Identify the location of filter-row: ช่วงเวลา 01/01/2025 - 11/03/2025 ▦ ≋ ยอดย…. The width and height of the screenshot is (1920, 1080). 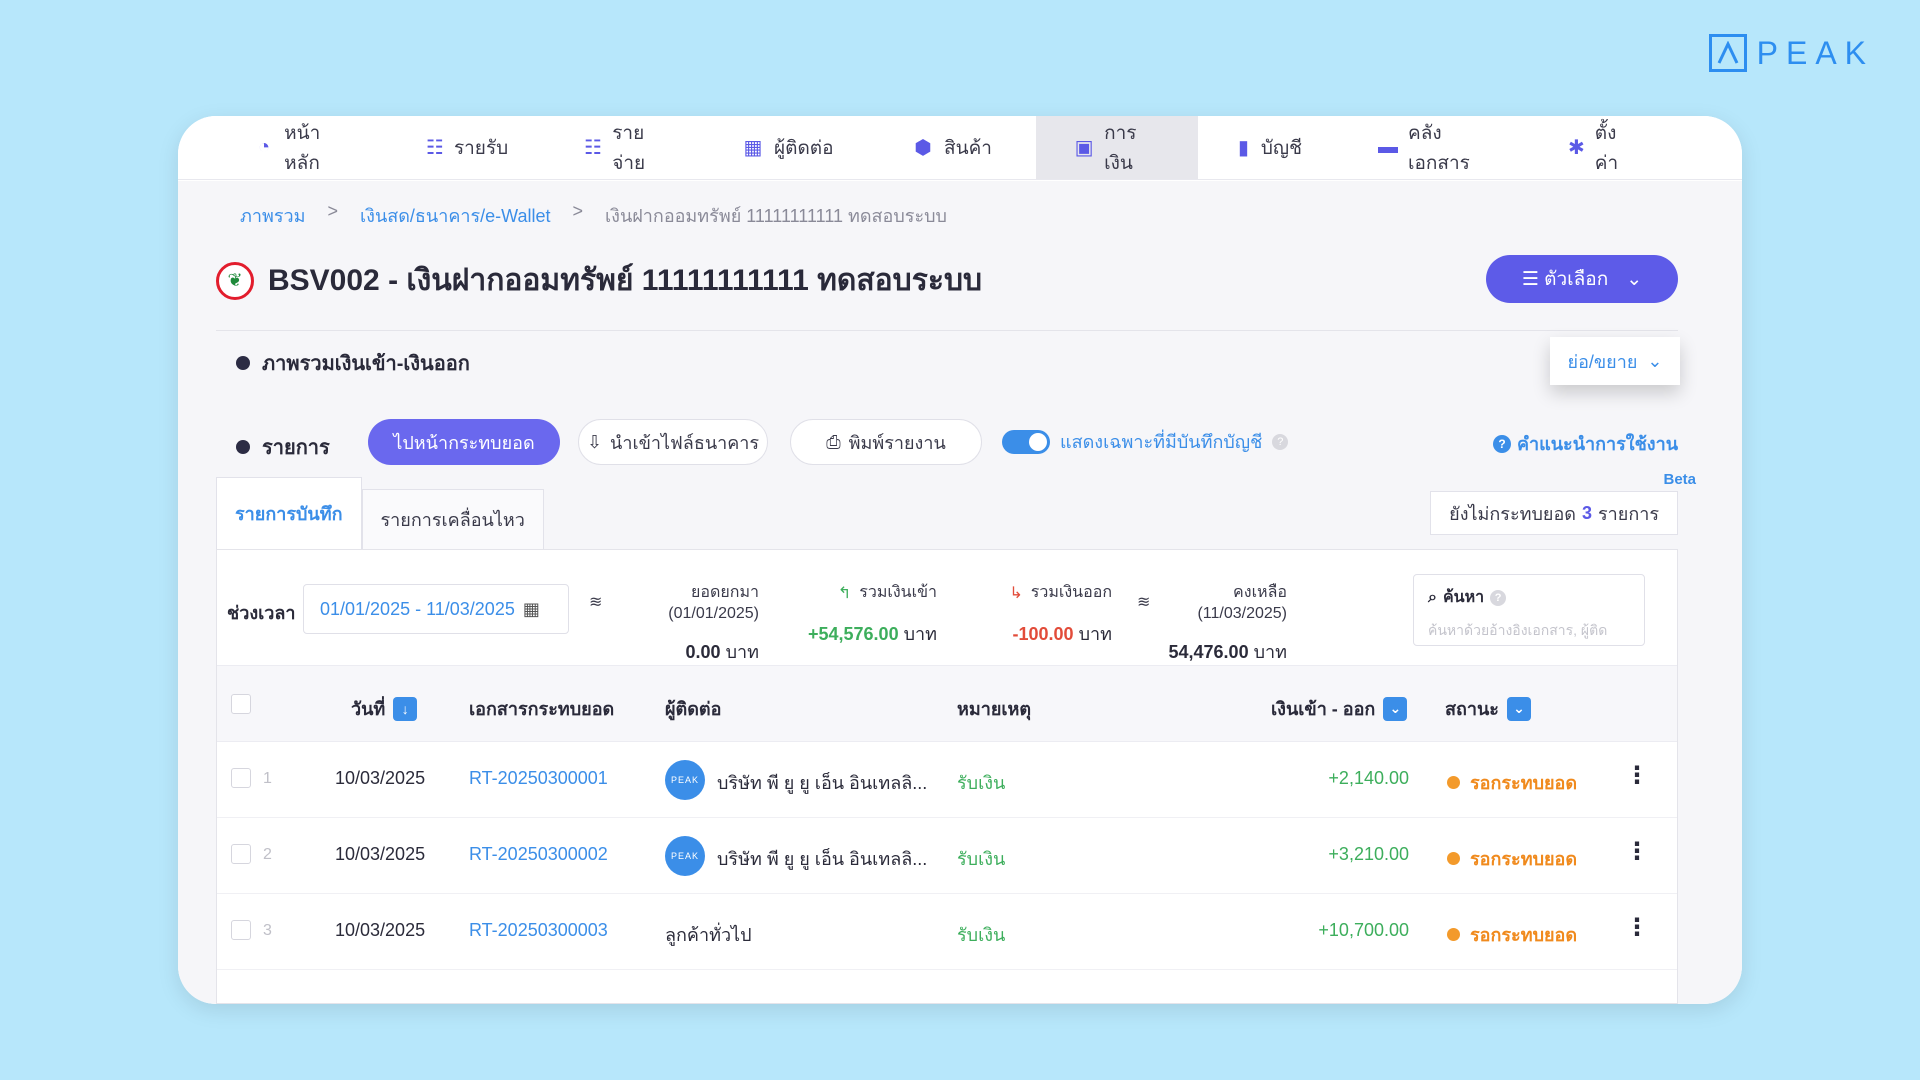
(947, 608).